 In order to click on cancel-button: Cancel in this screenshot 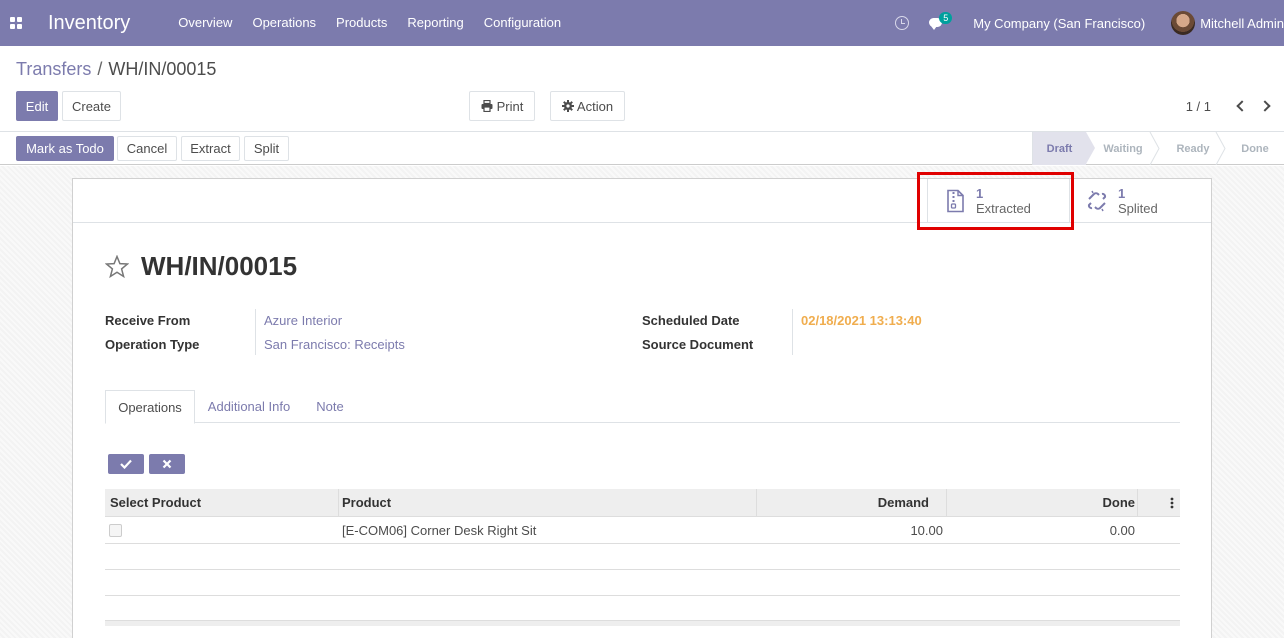, I will do `click(147, 148)`.